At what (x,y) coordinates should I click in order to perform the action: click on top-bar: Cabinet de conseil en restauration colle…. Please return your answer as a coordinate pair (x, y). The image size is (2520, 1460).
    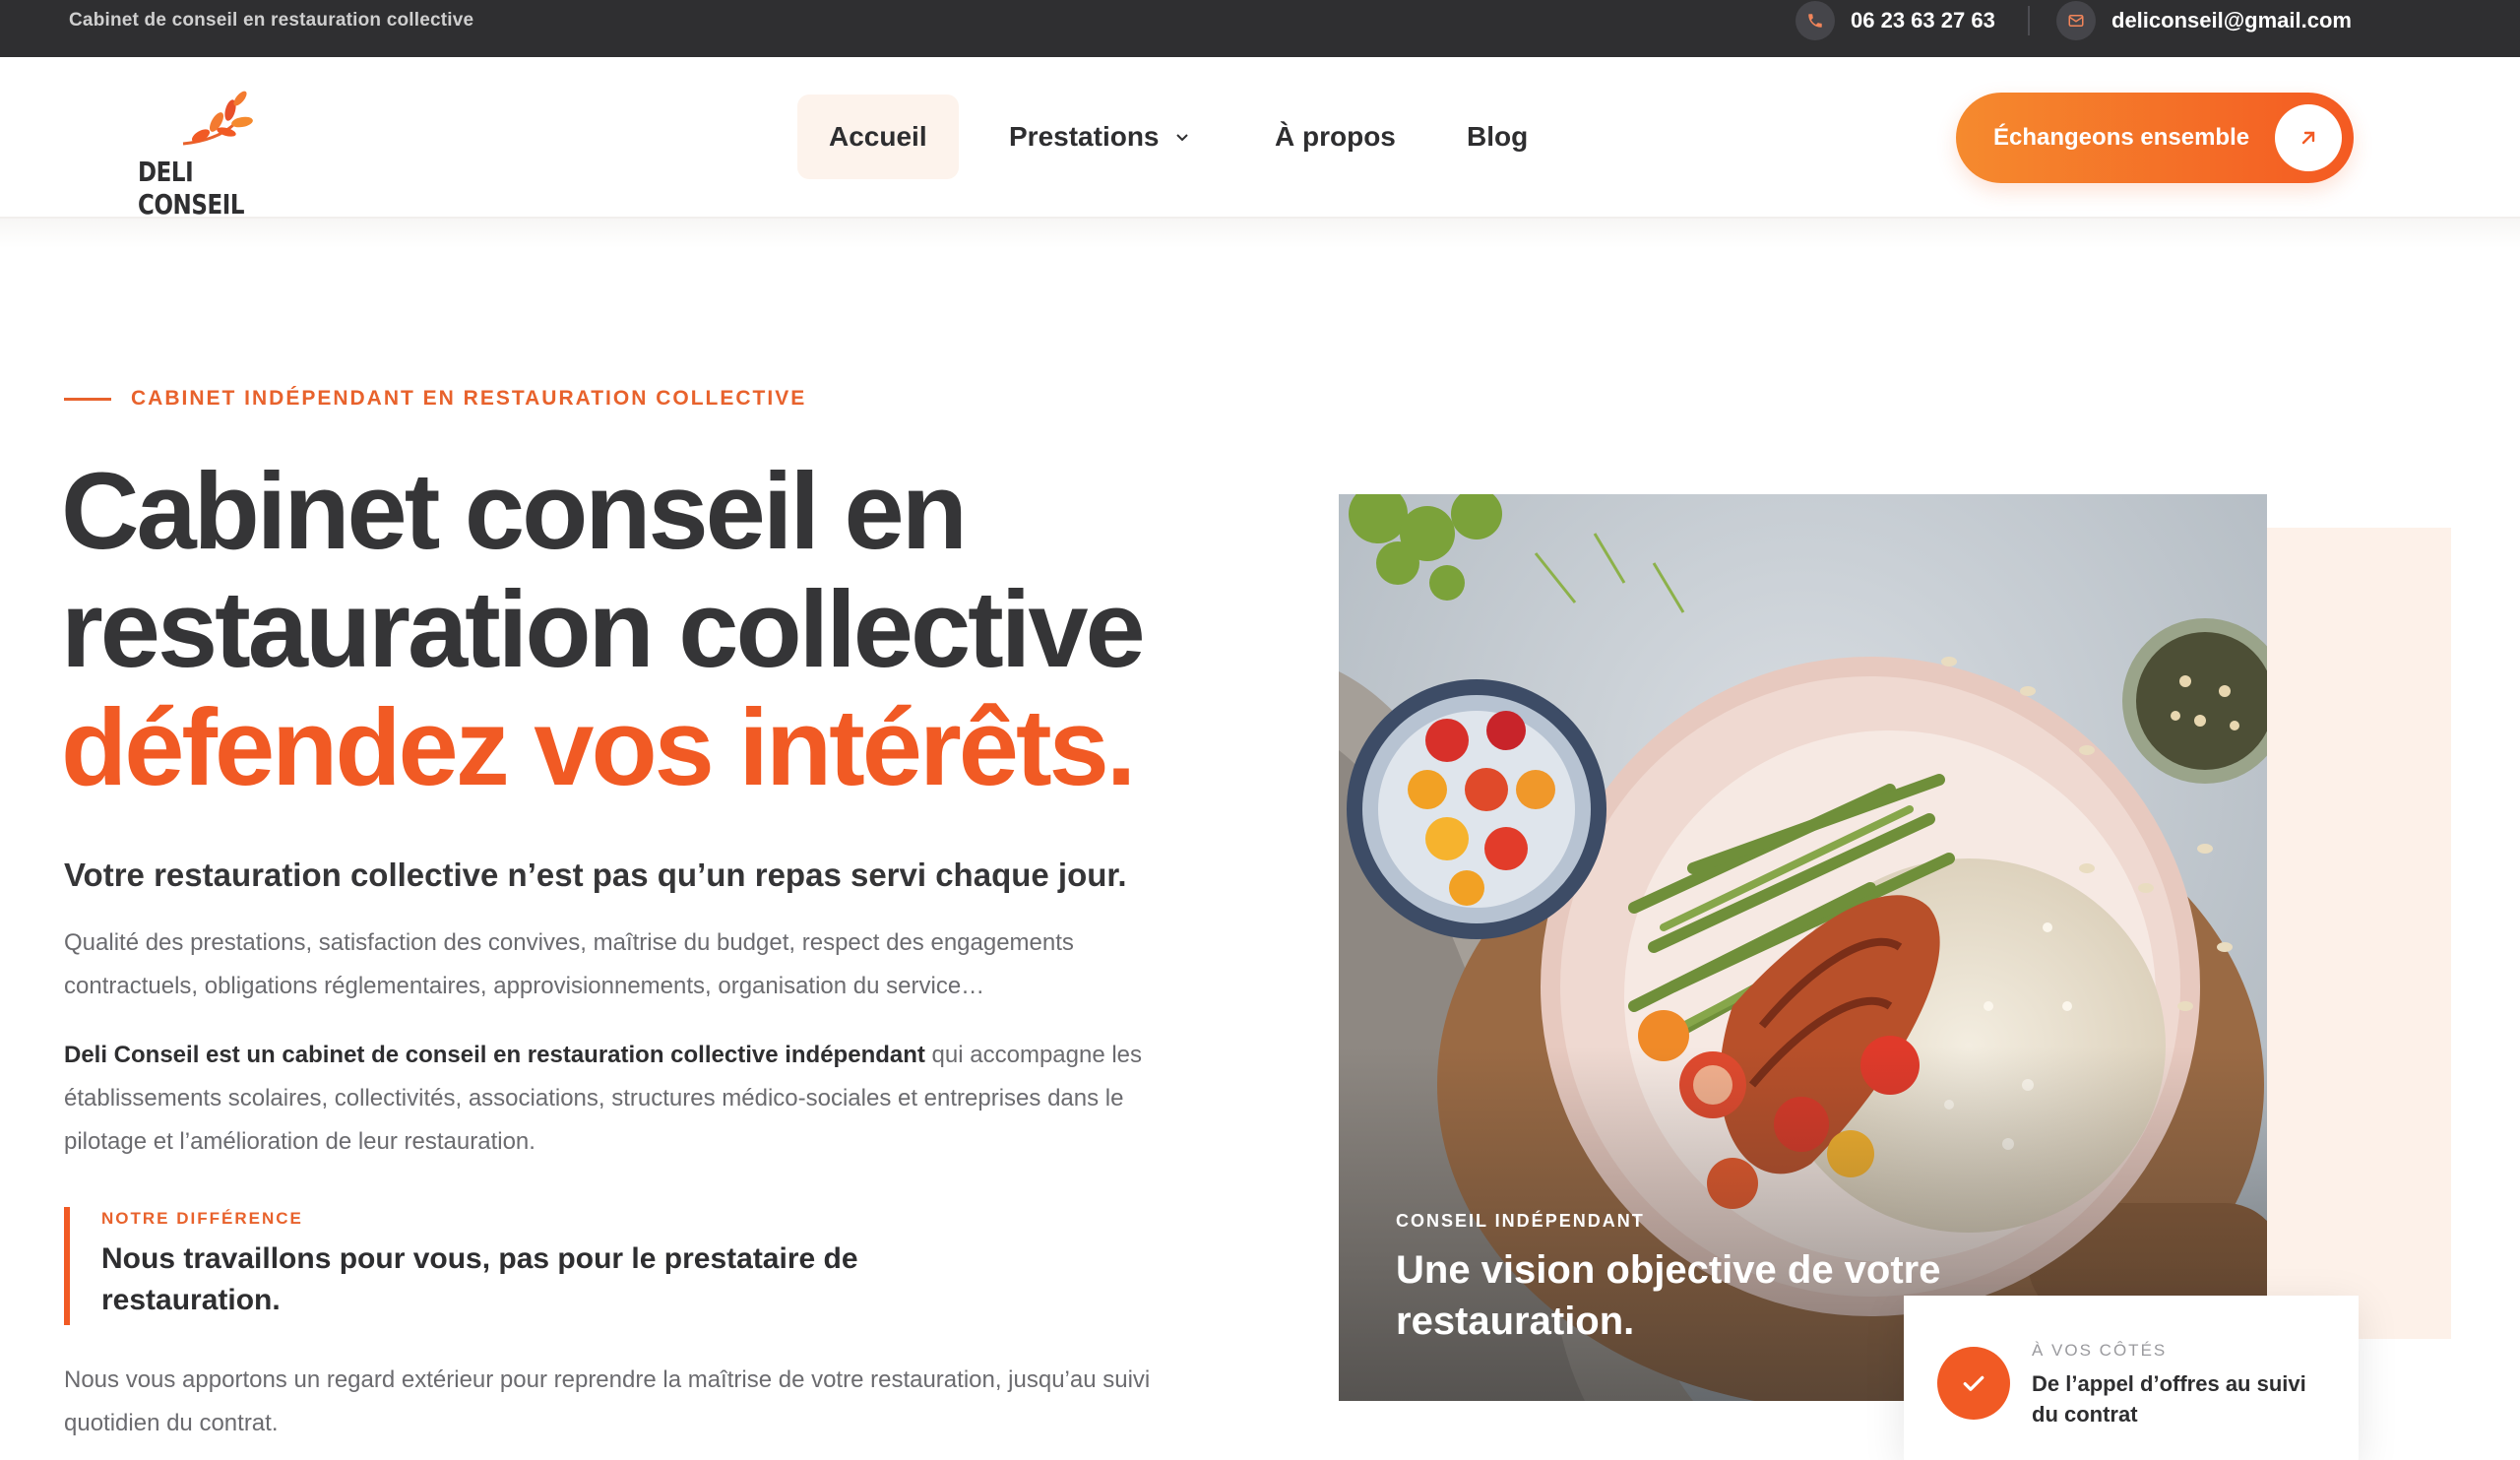
    Looking at the image, I should click on (1260, 28).